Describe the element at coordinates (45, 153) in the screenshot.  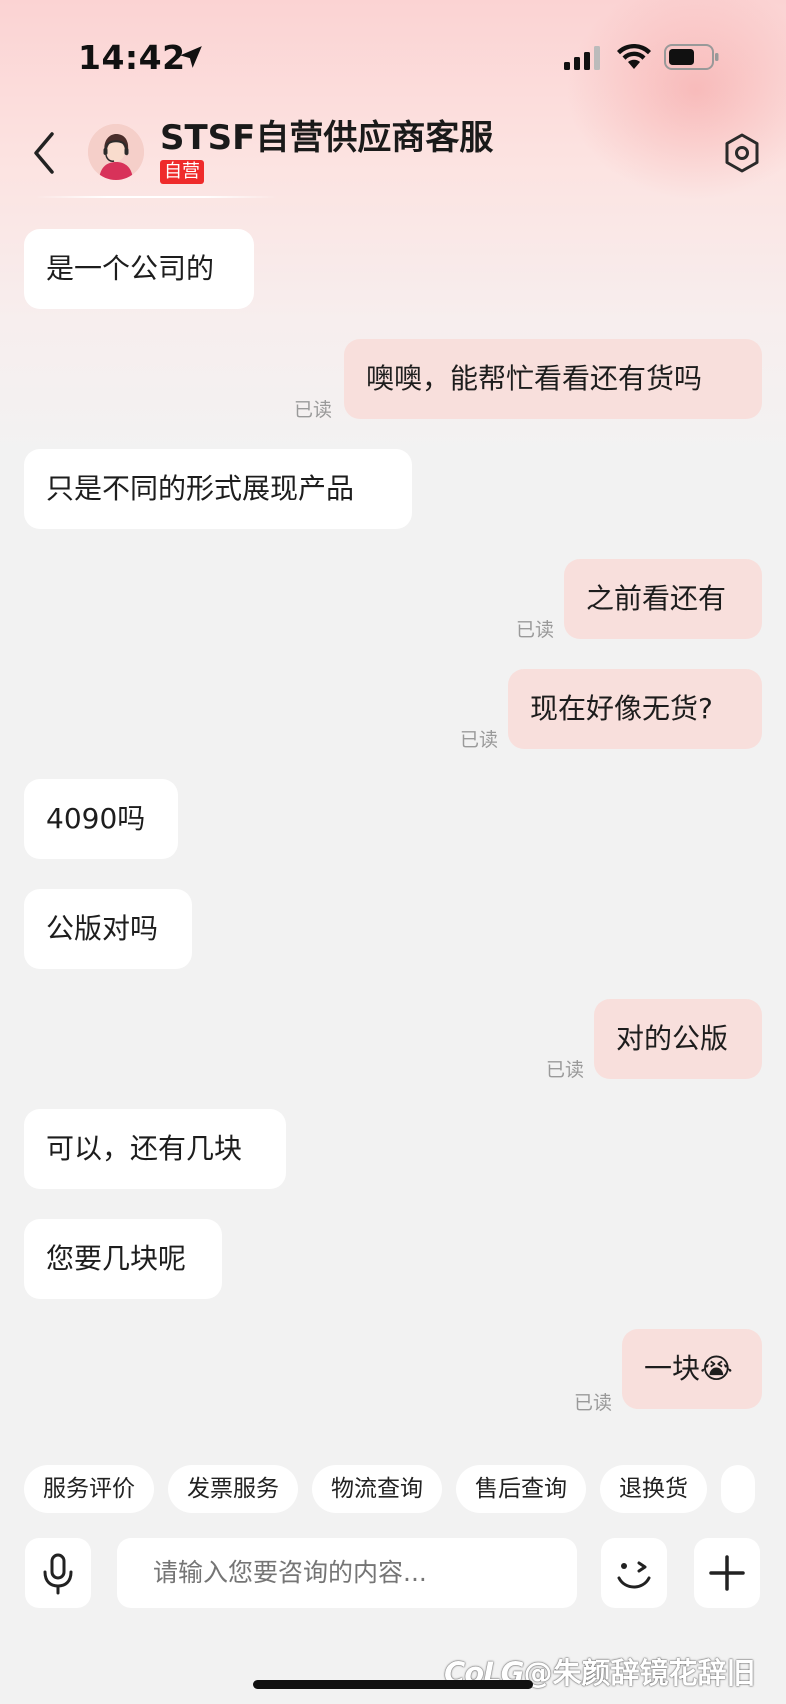
I see `back-arrow-icon` at that location.